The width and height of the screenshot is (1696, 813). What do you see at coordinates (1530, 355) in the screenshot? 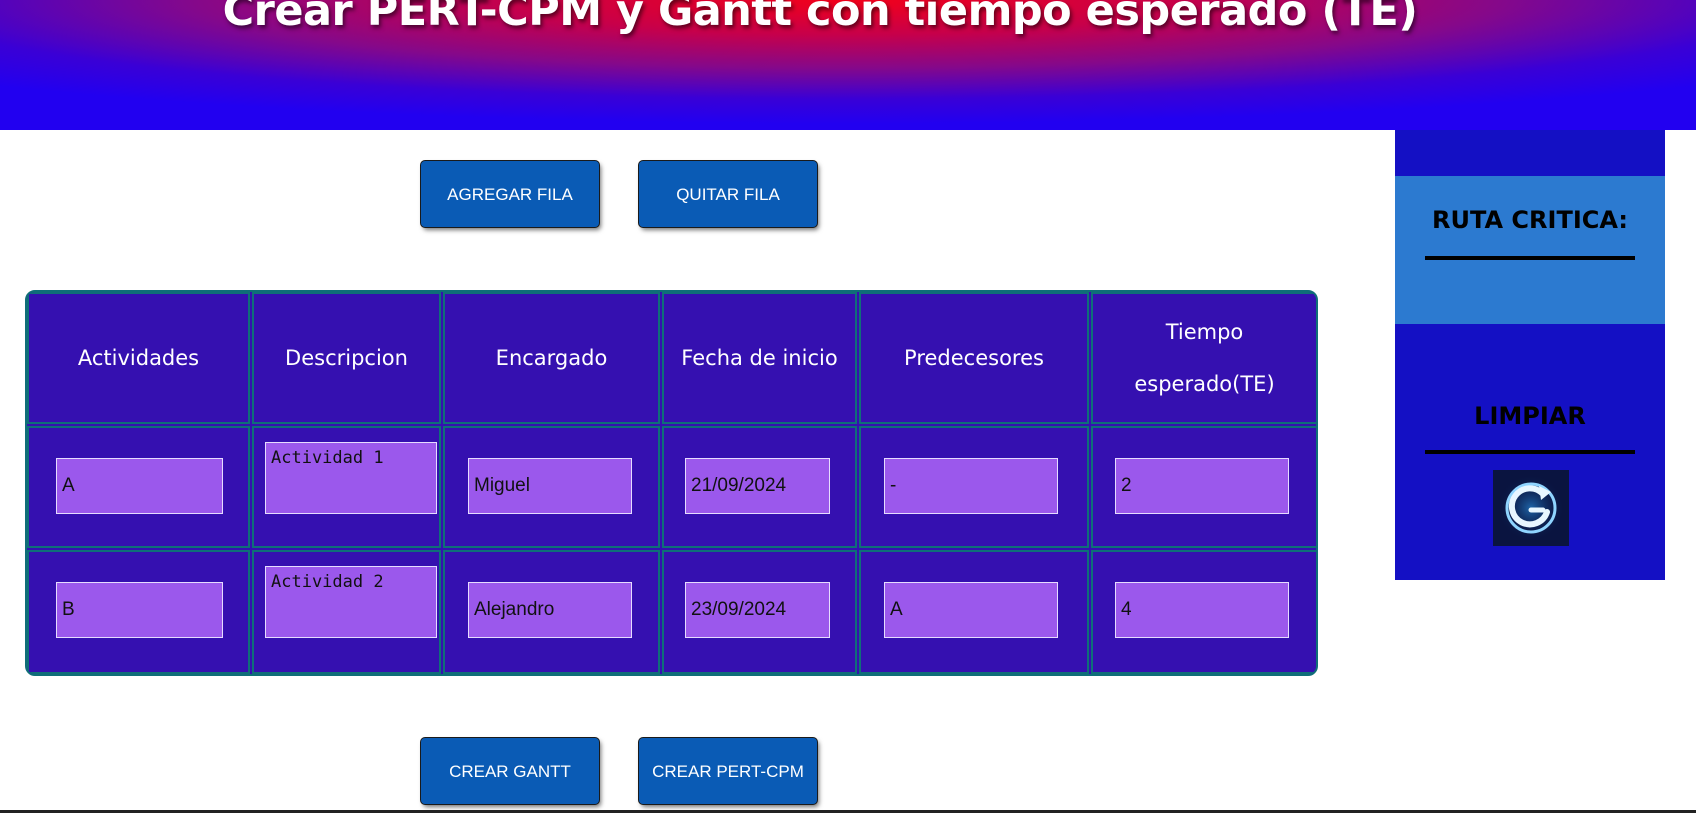
I see `critical-path-panel: RUTA CRITICA: LIMPIAR` at bounding box center [1530, 355].